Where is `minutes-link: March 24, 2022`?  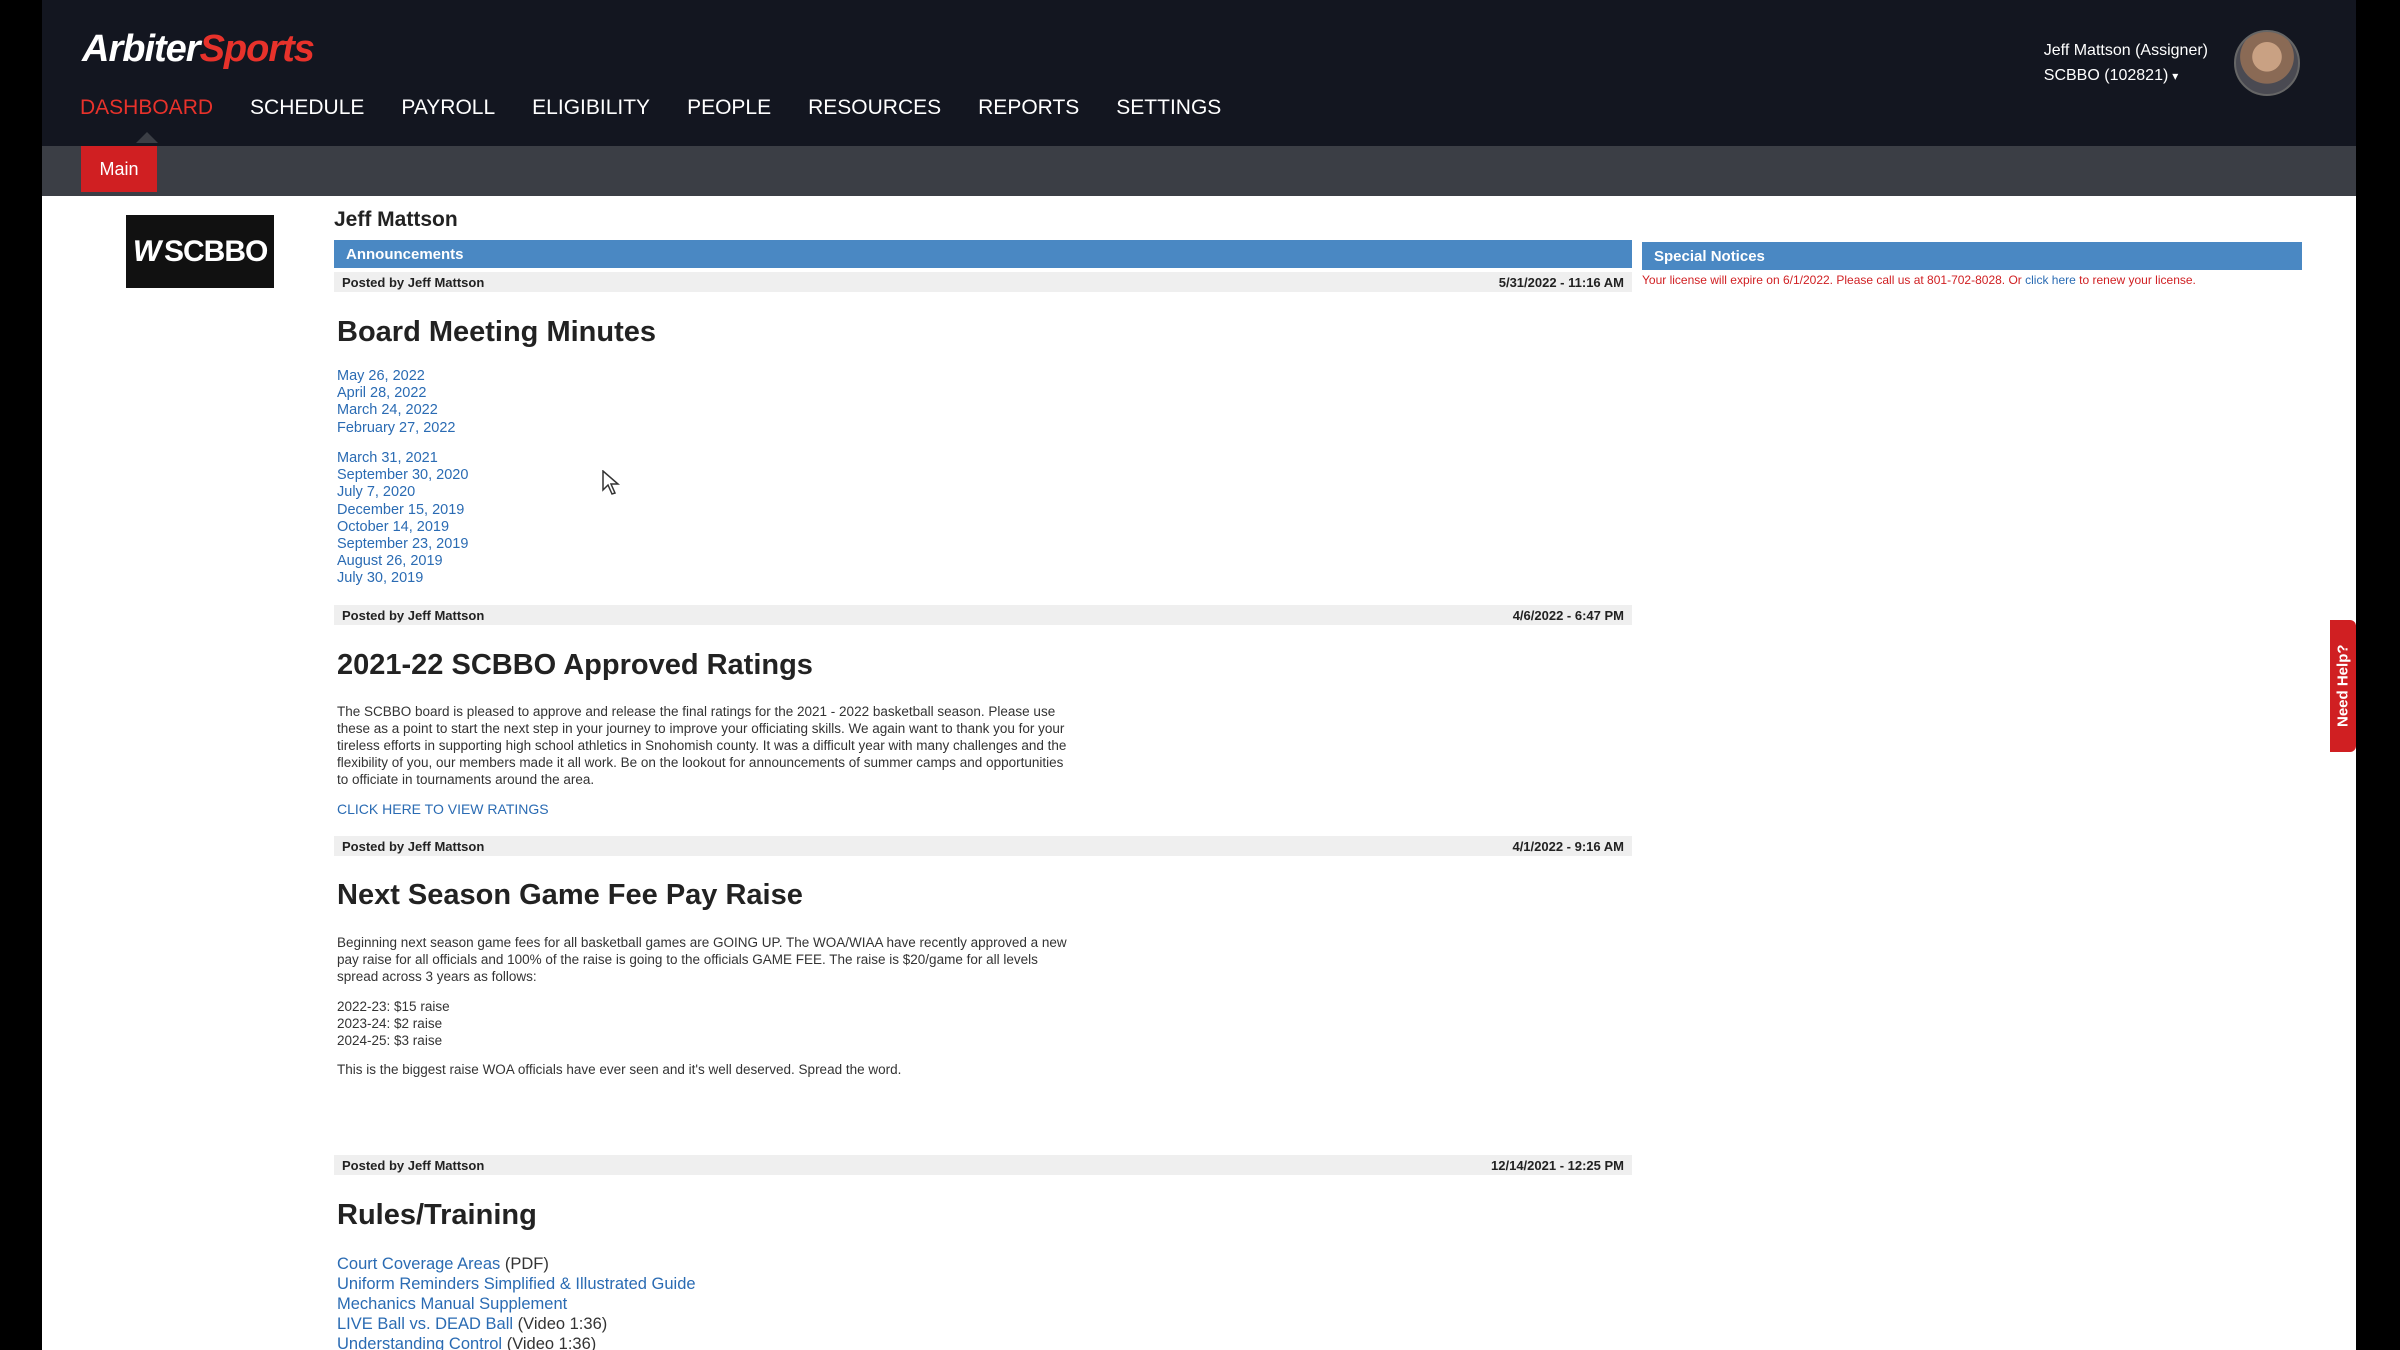
minutes-link: March 24, 2022 is located at coordinates (396, 410).